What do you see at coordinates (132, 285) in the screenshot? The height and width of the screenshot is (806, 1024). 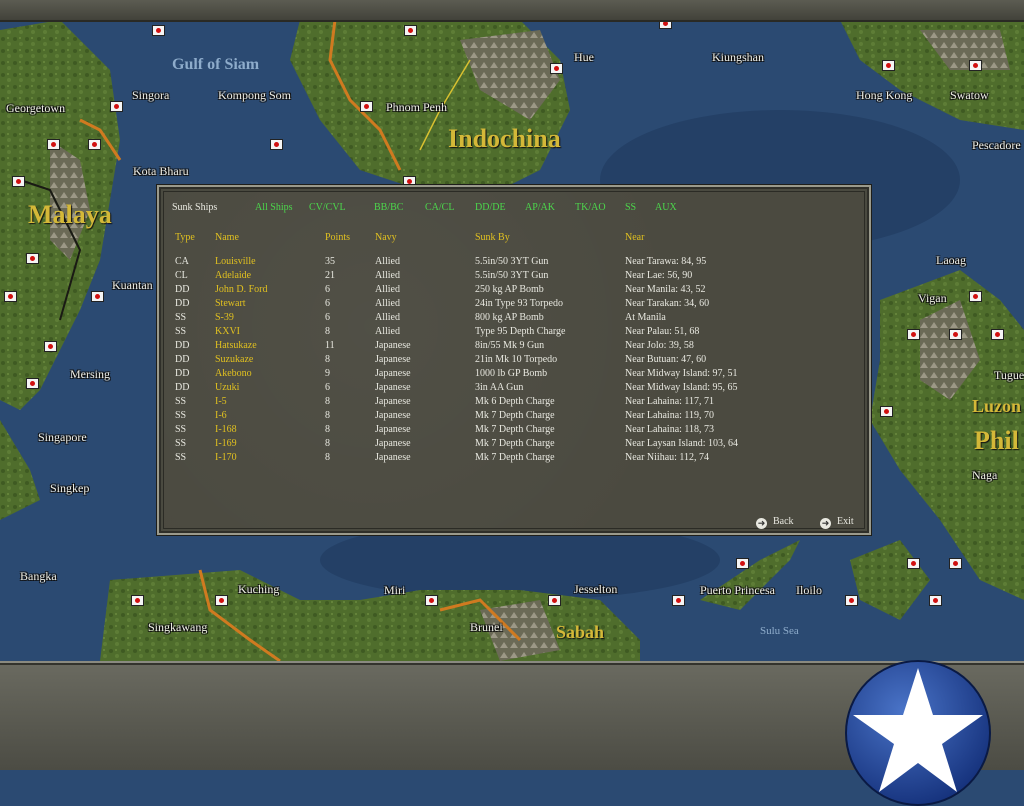 I see `map-label: Kuantan` at bounding box center [132, 285].